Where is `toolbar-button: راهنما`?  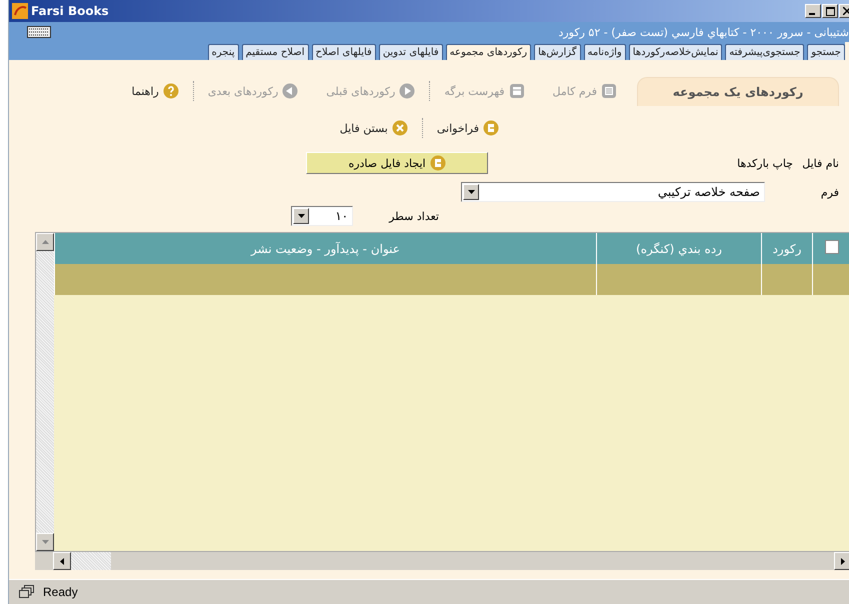 toolbar-button: راهنما is located at coordinates (155, 91).